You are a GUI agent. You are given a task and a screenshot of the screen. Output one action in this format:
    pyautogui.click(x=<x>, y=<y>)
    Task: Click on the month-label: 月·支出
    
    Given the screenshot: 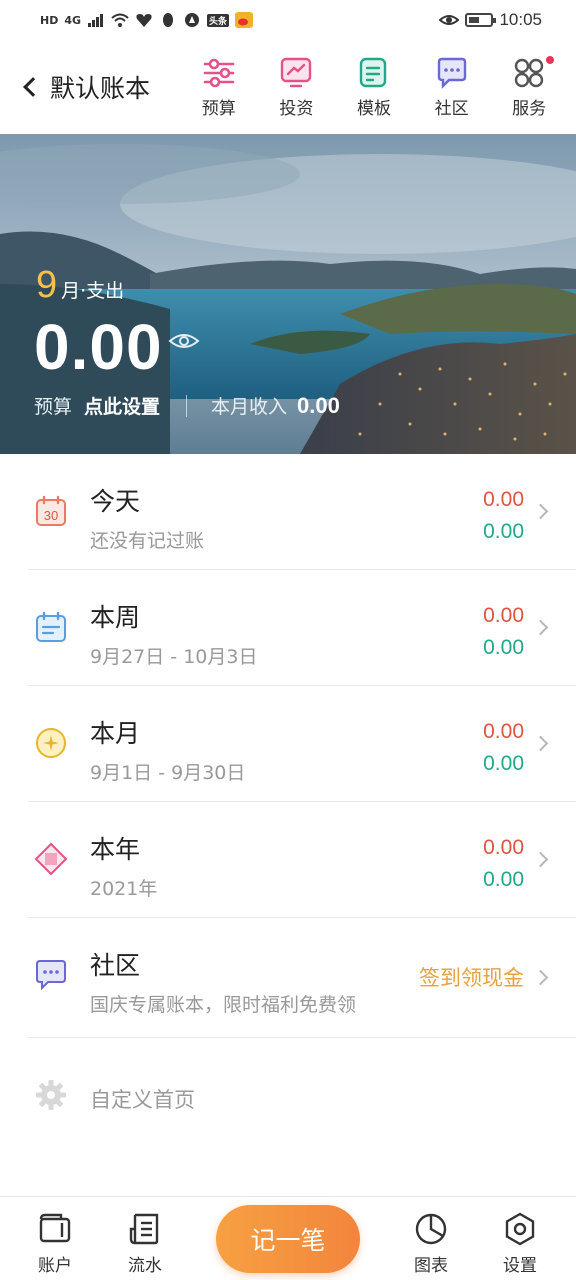 What is the action you would take?
    pyautogui.click(x=93, y=291)
    